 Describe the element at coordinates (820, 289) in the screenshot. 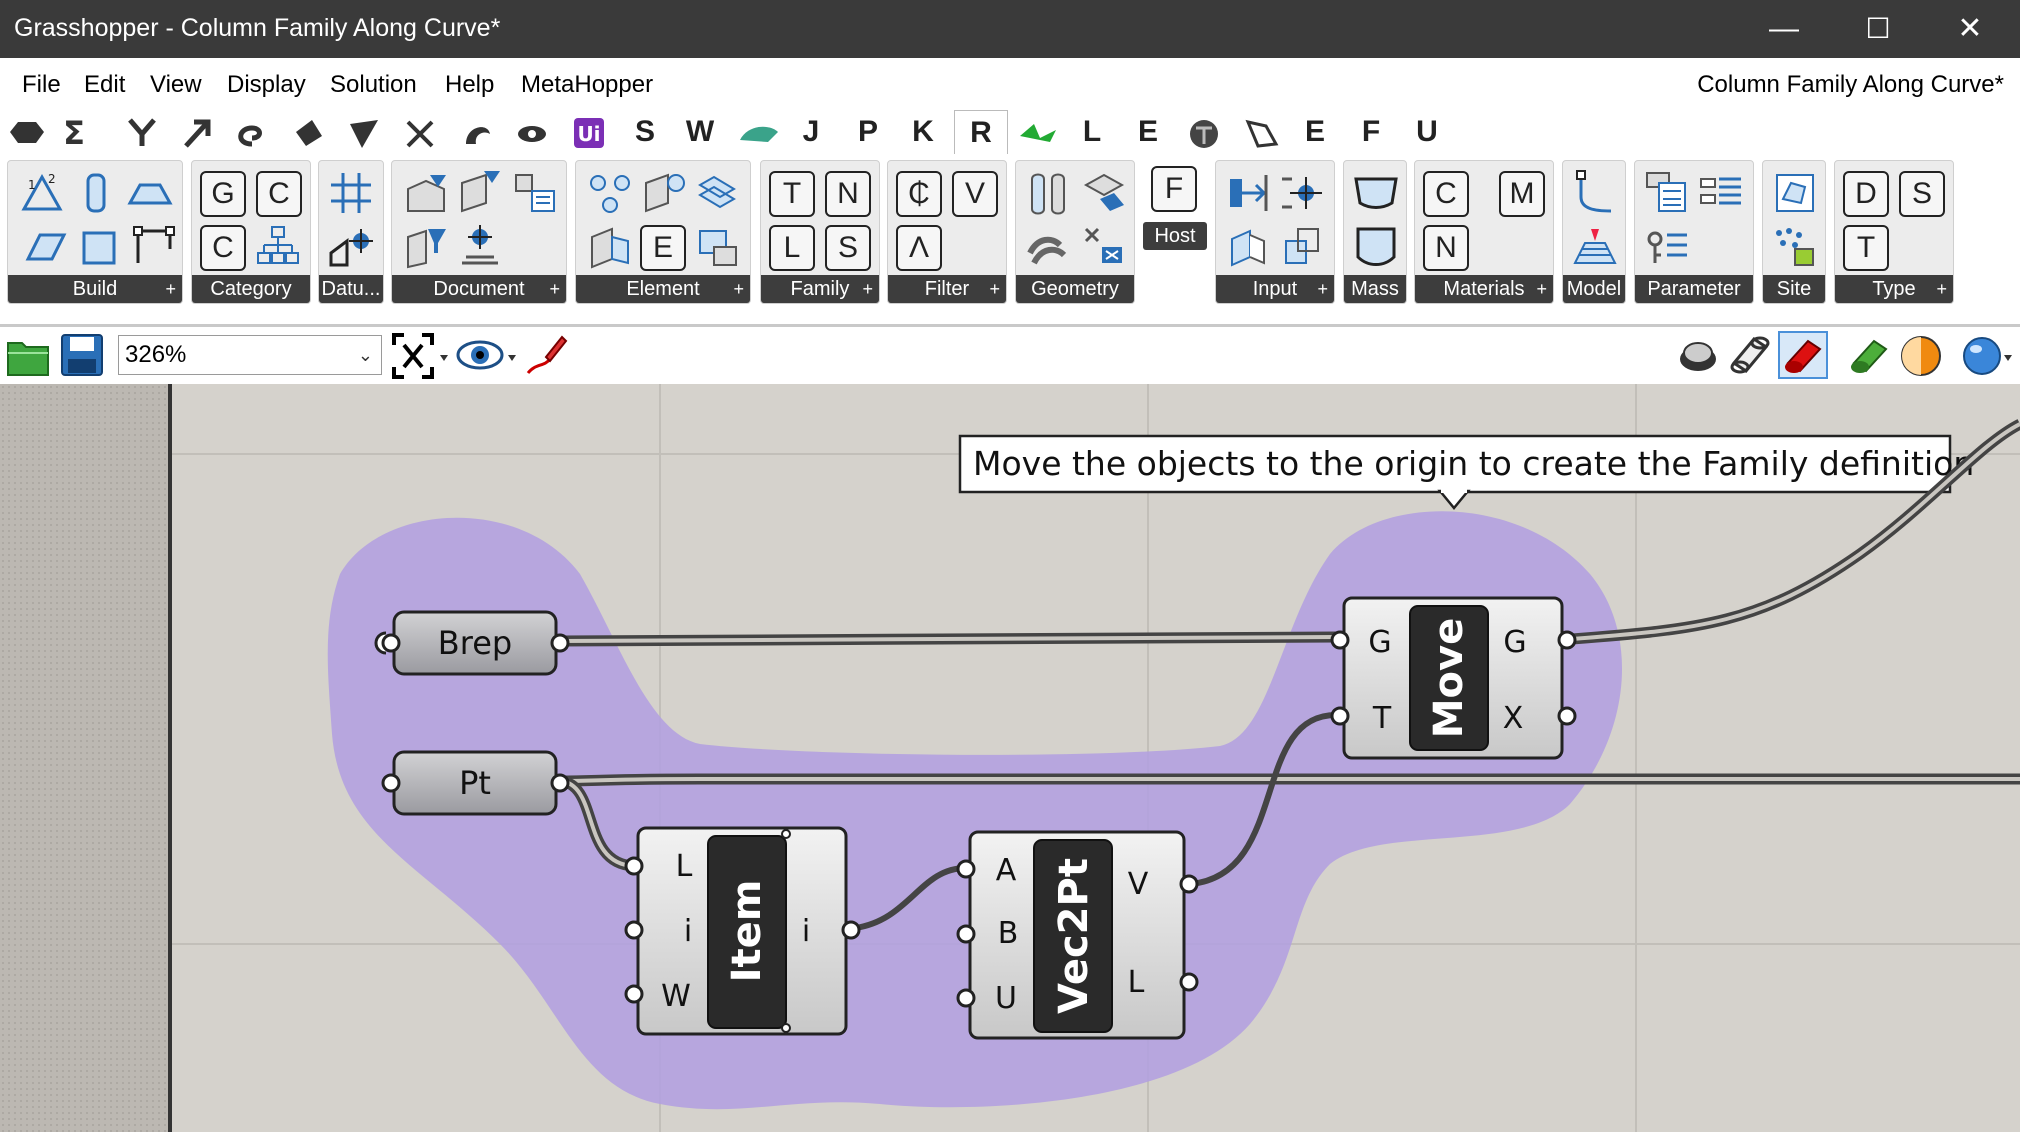

I see `panel-family-label: Family +` at that location.